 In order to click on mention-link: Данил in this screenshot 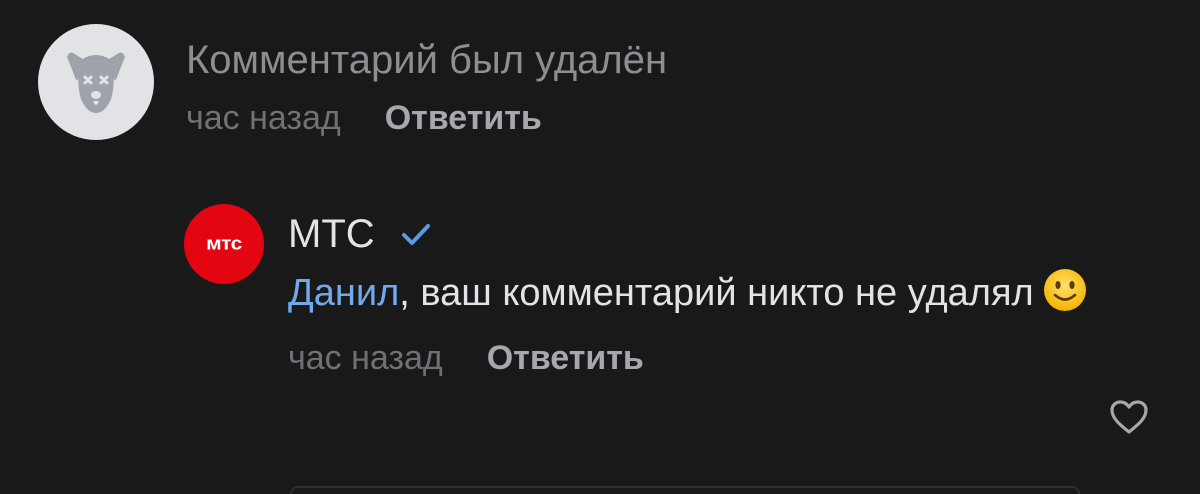, I will do `click(343, 293)`.